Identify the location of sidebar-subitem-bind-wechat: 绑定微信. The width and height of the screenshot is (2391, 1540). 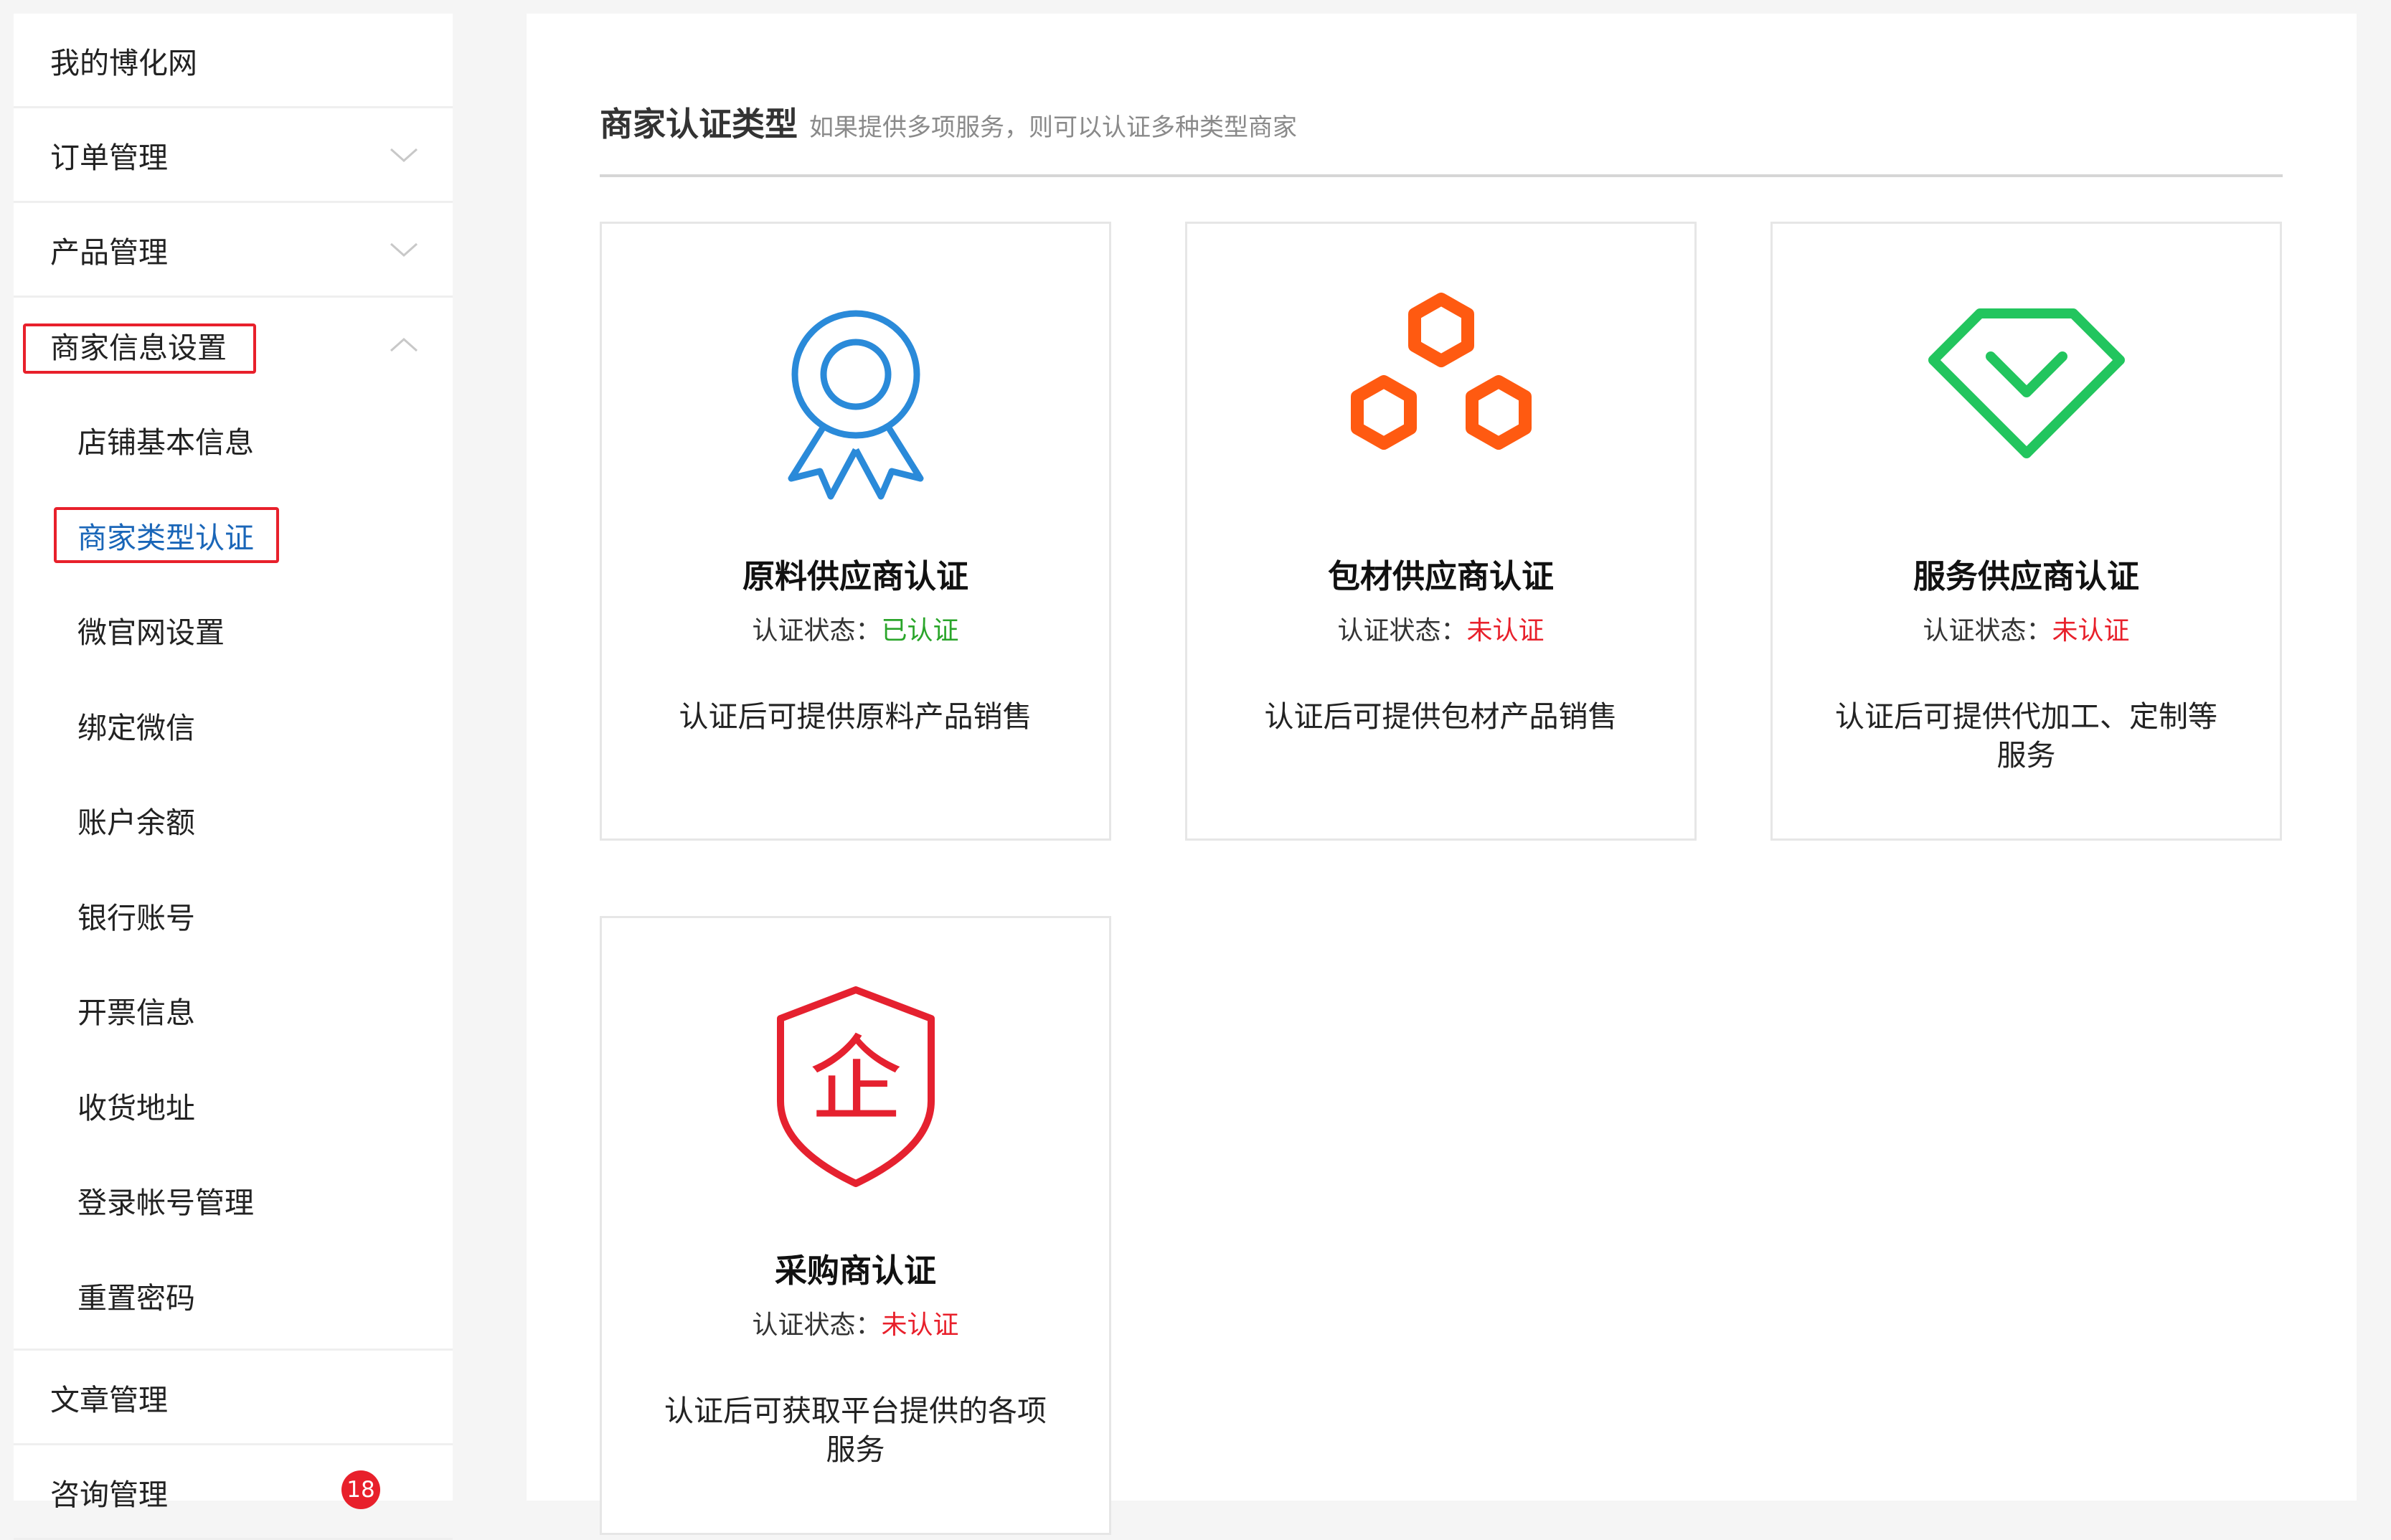
(234, 725).